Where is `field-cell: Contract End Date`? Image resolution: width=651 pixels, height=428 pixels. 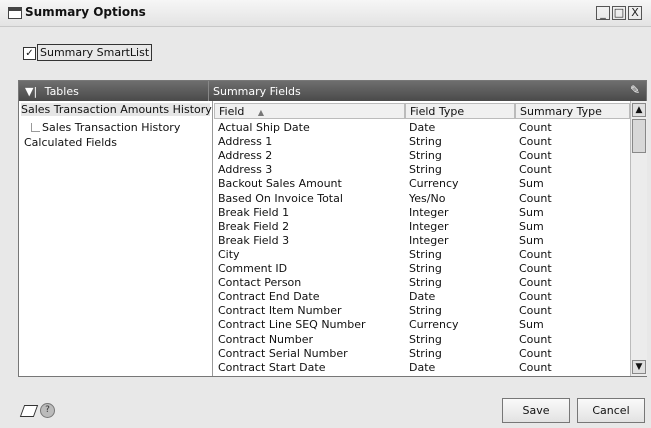 field-cell: Contract End Date is located at coordinates (269, 297).